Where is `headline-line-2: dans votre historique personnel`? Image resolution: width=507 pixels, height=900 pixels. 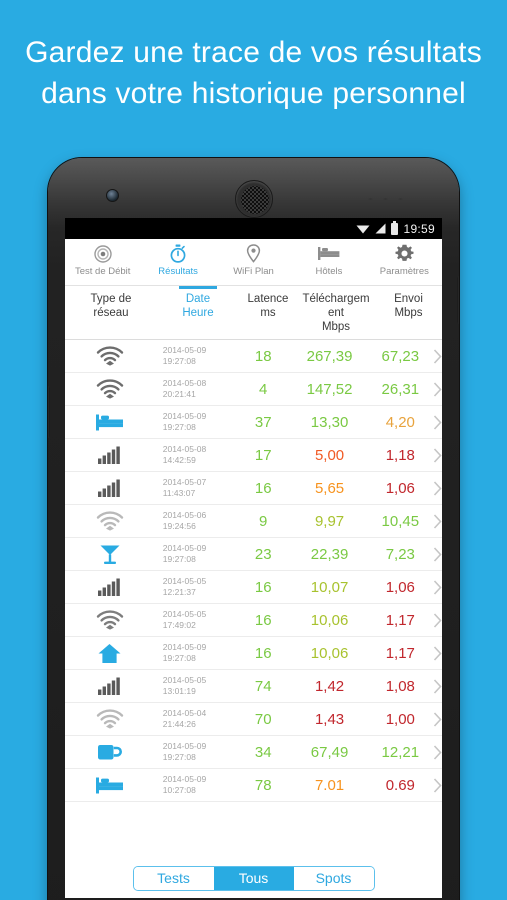 headline-line-2: dans votre historique personnel is located at coordinates (253, 93).